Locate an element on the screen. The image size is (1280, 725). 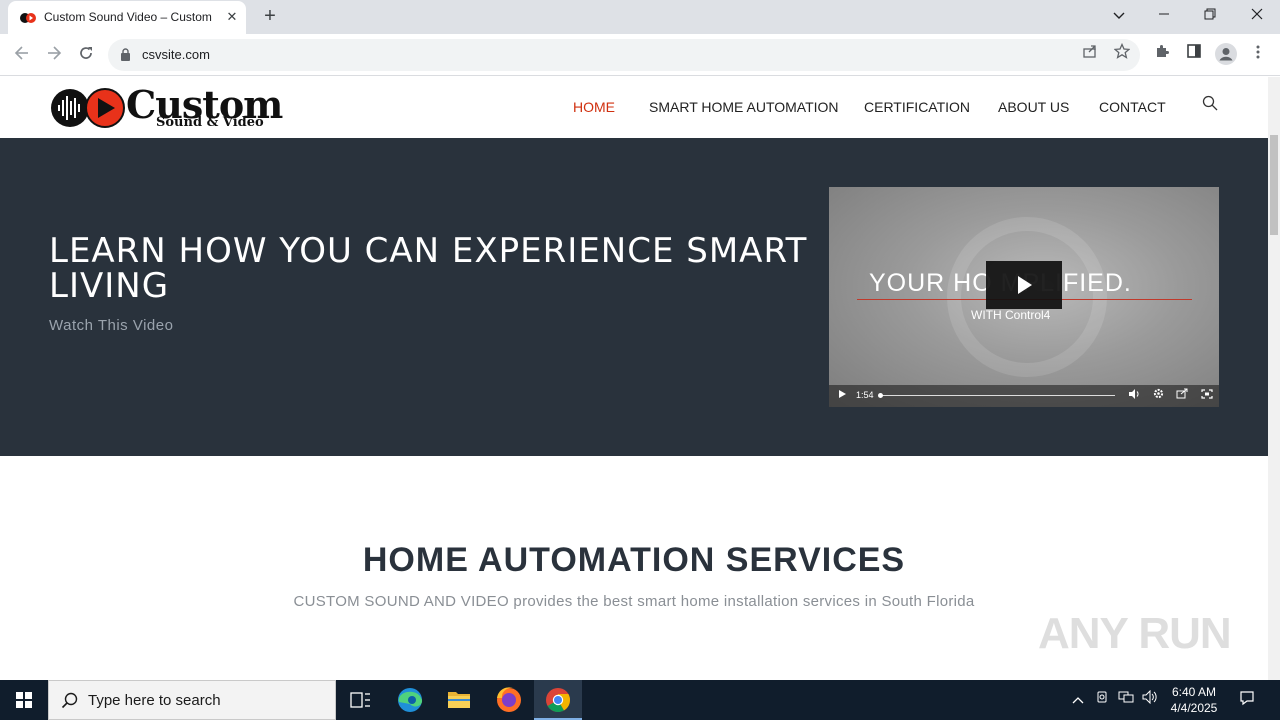
profile-avatar-icon is located at coordinates (1226, 55).